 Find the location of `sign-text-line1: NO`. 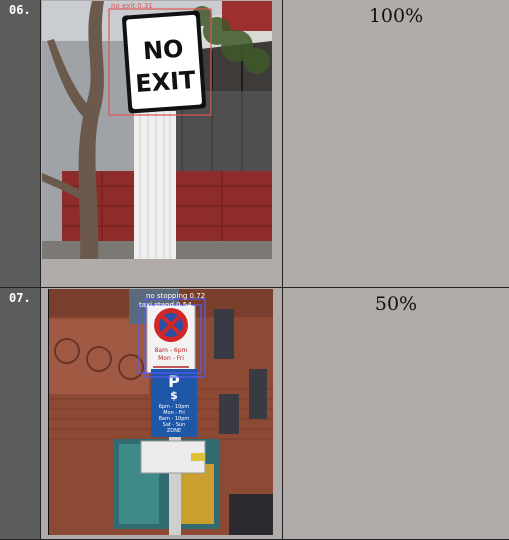

sign-text-line1: NO is located at coordinates (163, 50).